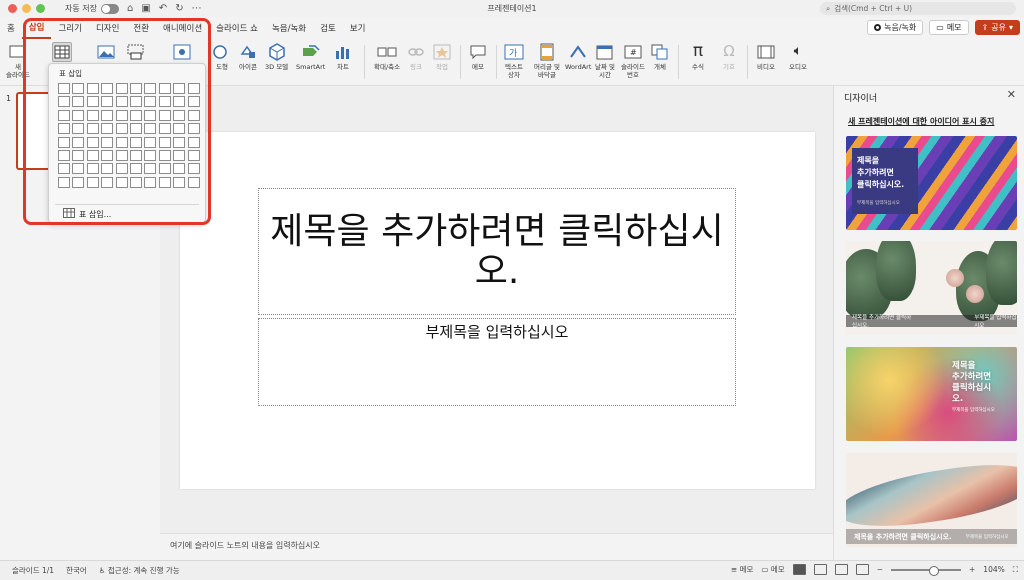 The image size is (1024, 580). I want to click on tab-transitions: 전환, so click(141, 28).